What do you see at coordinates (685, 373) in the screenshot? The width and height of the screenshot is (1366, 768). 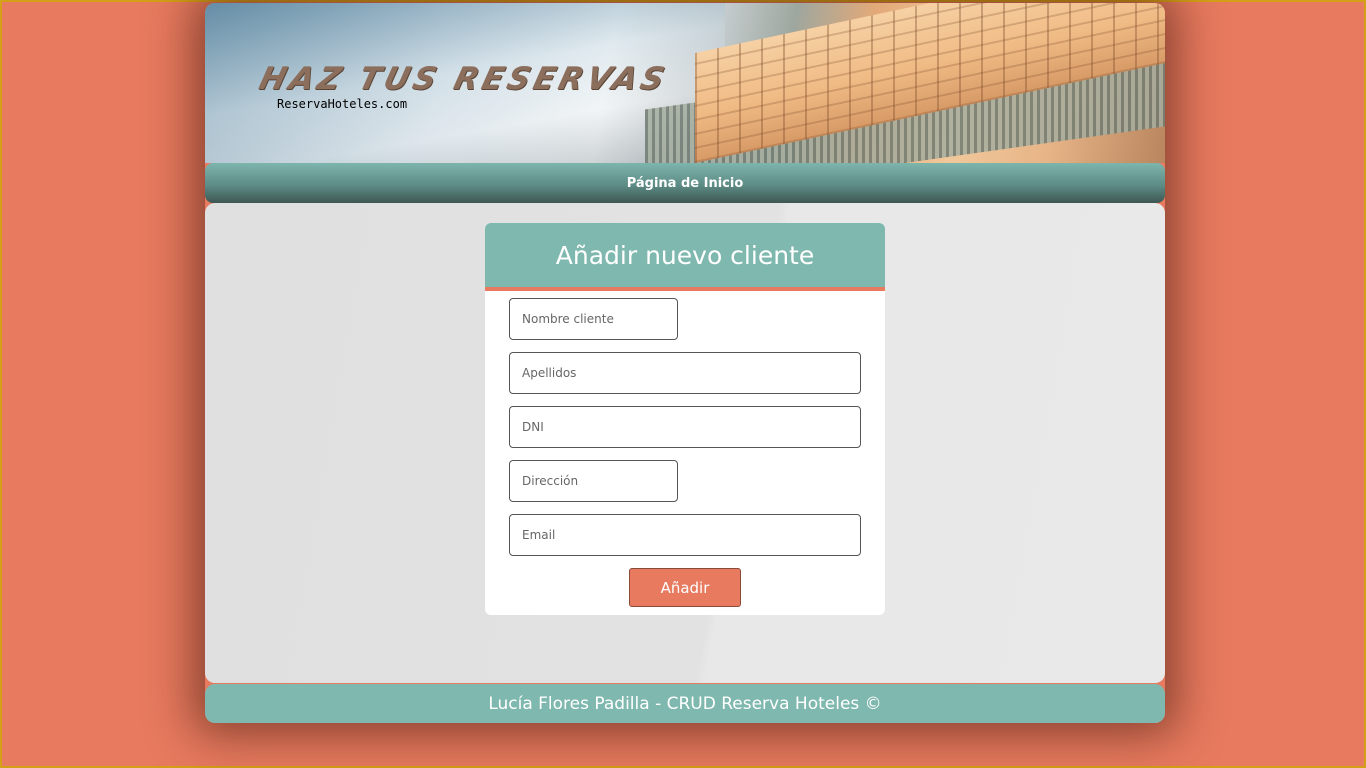 I see `apellidos-input` at bounding box center [685, 373].